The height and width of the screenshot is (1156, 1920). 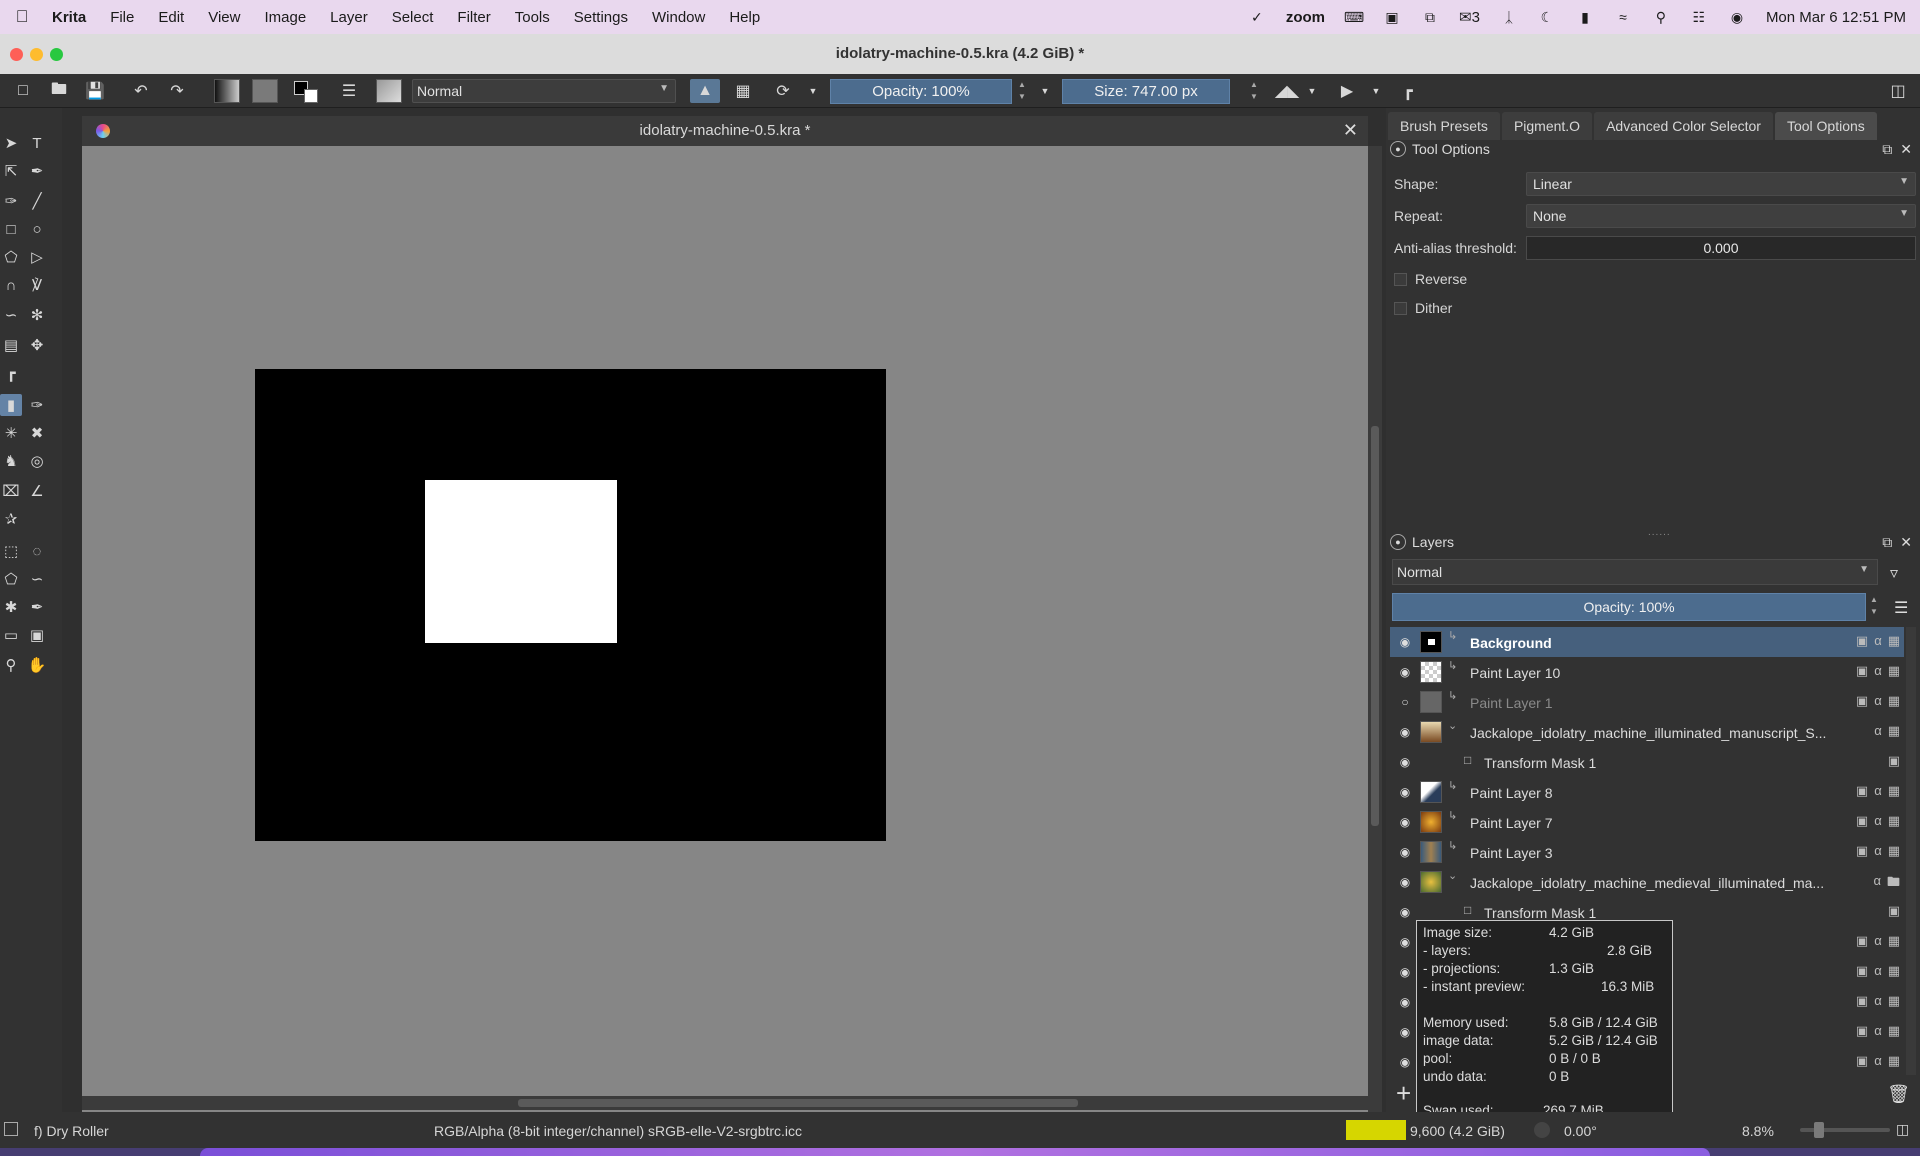 I want to click on assistant-tool-icon: ⌧, so click(x=11, y=491).